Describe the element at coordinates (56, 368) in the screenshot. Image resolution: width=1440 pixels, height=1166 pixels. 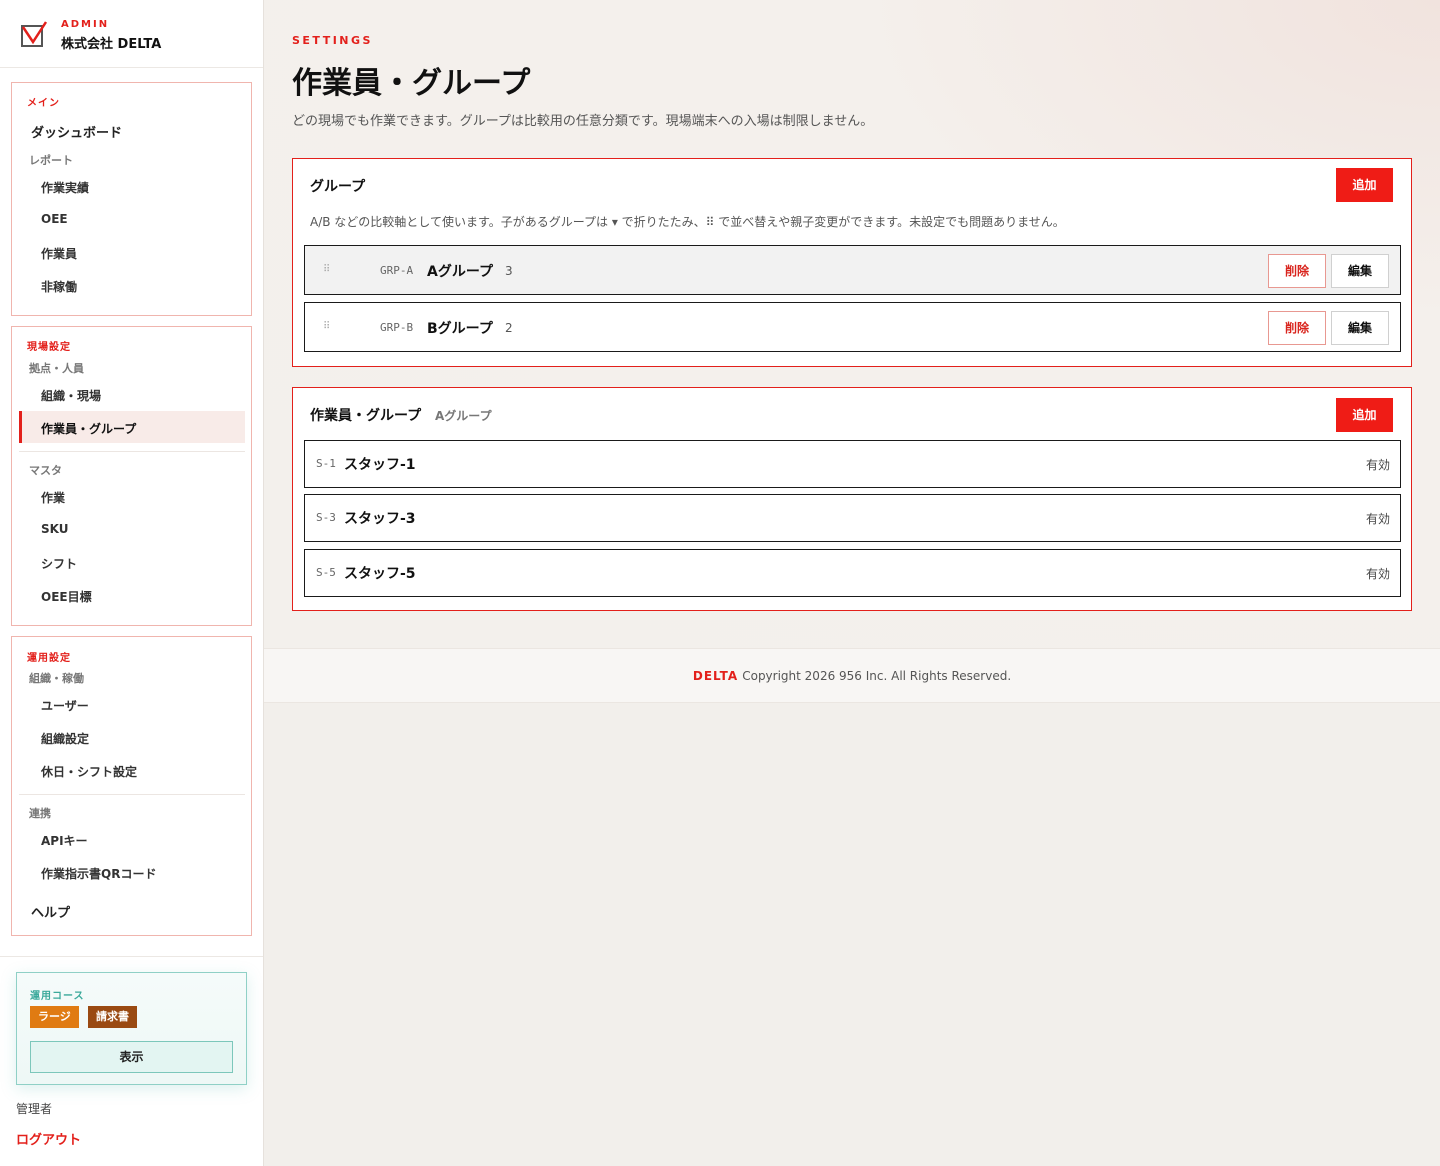
I see `nav-sub-sites-people: 拠点・人員` at that location.